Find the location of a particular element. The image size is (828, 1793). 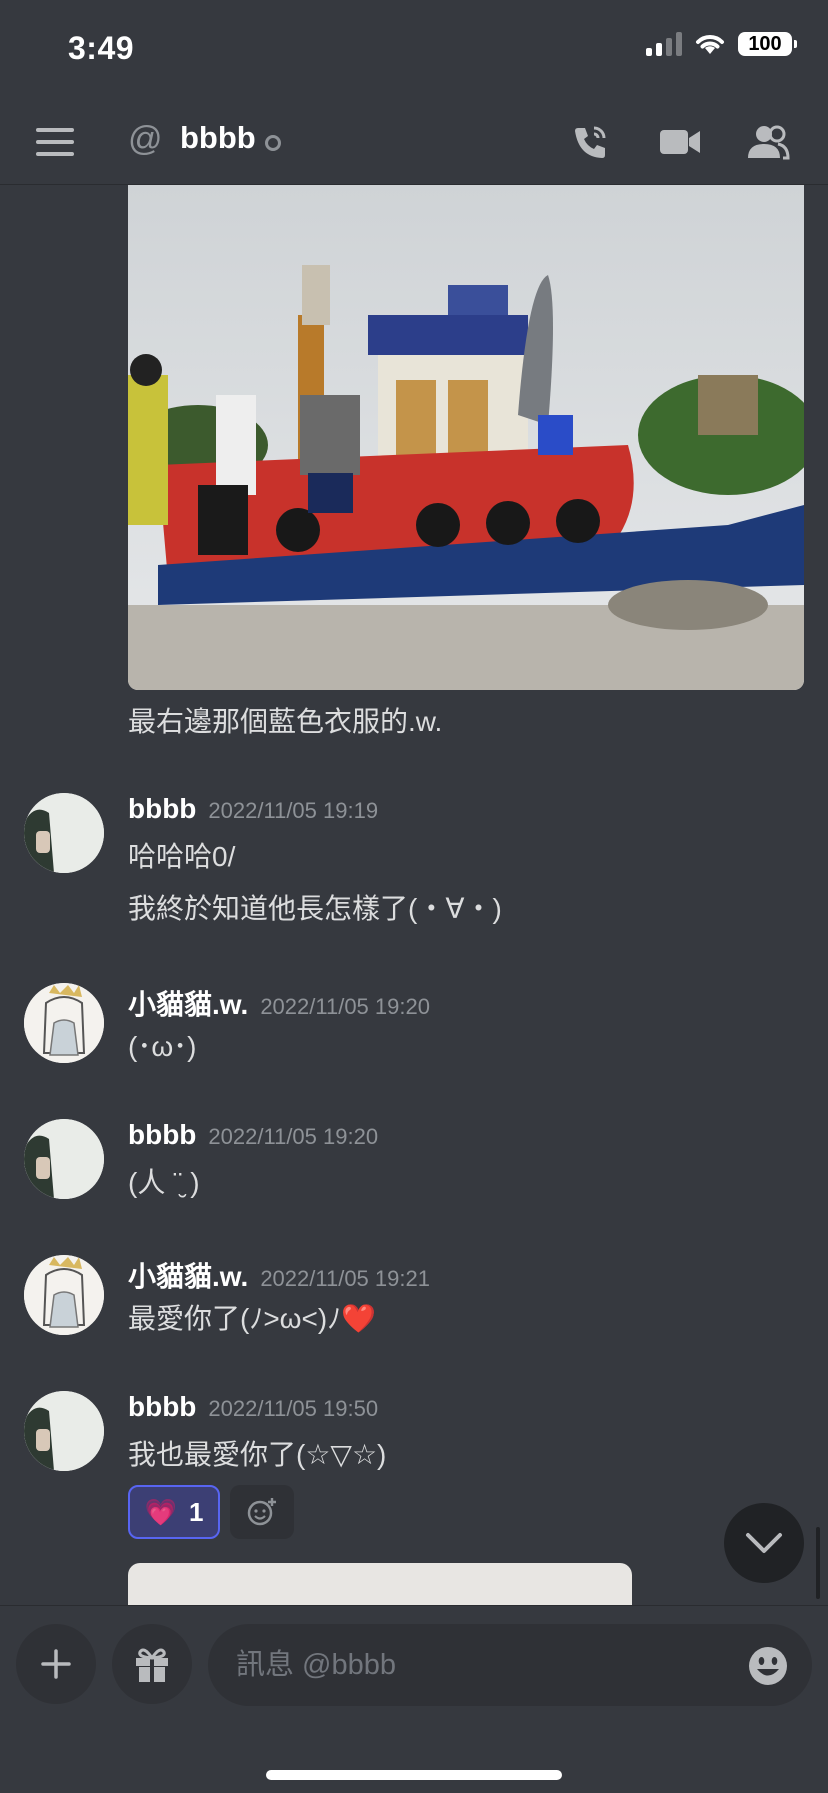

jump-to-present-button is located at coordinates (764, 1543).